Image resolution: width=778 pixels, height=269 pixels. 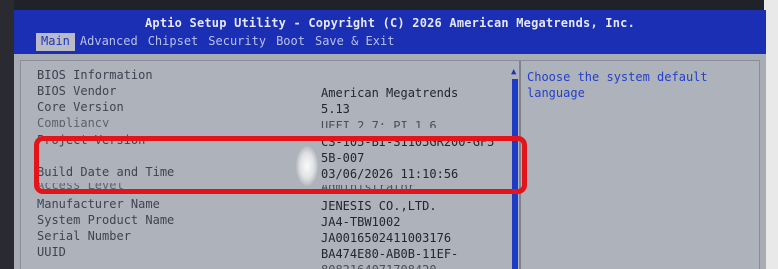 What do you see at coordinates (73, 121) in the screenshot?
I see `row-label-compliancy: Compliancy` at bounding box center [73, 121].